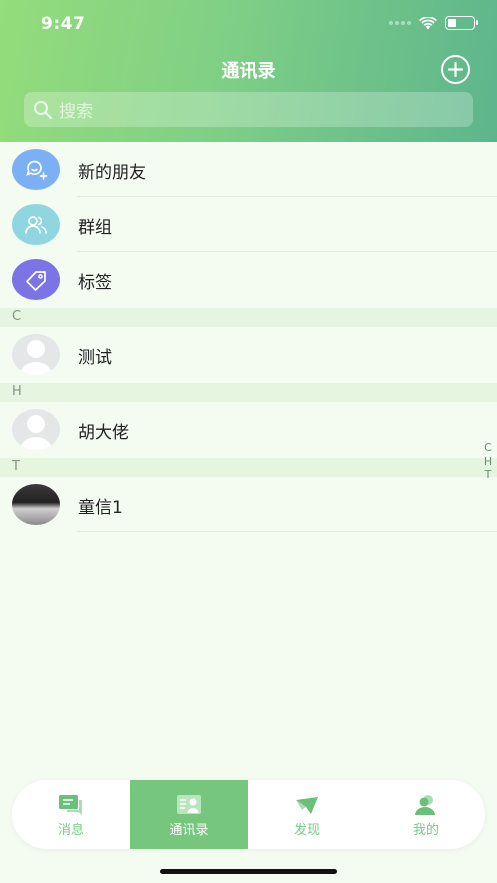 The height and width of the screenshot is (883, 497). I want to click on page-title: 通讯录, so click(248, 71).